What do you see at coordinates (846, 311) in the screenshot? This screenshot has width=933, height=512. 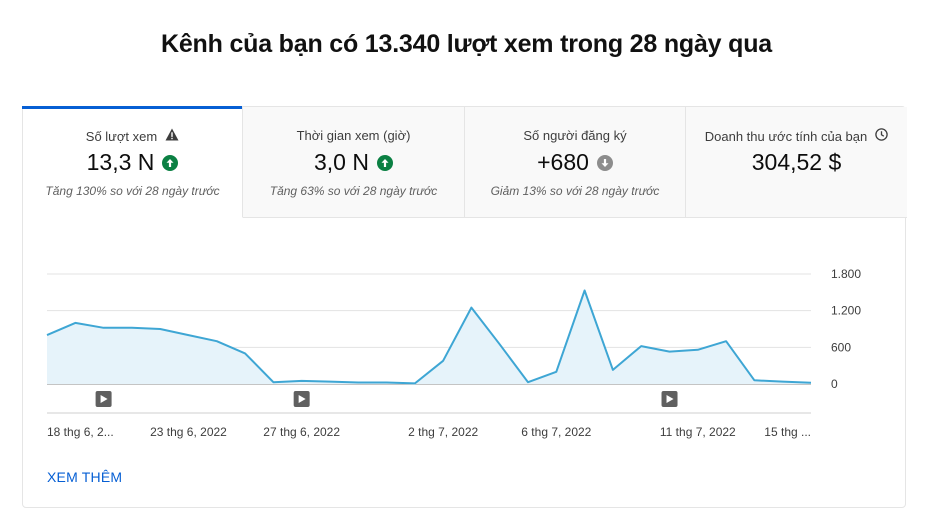 I see `y-tick-label: 1.200` at bounding box center [846, 311].